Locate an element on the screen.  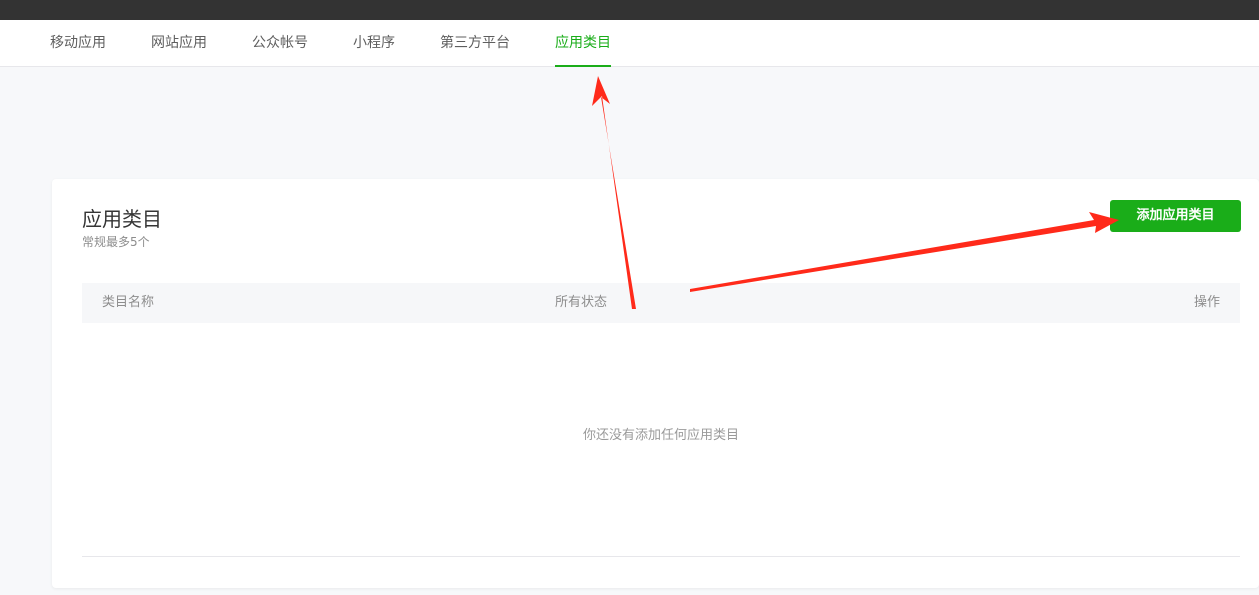
top-bar is located at coordinates (629, 10).